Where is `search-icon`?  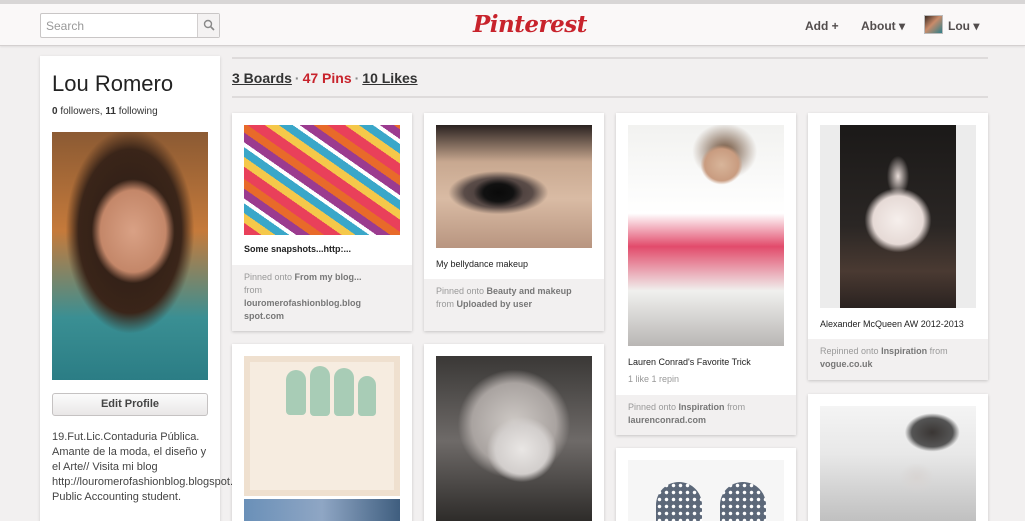 search-icon is located at coordinates (209, 25).